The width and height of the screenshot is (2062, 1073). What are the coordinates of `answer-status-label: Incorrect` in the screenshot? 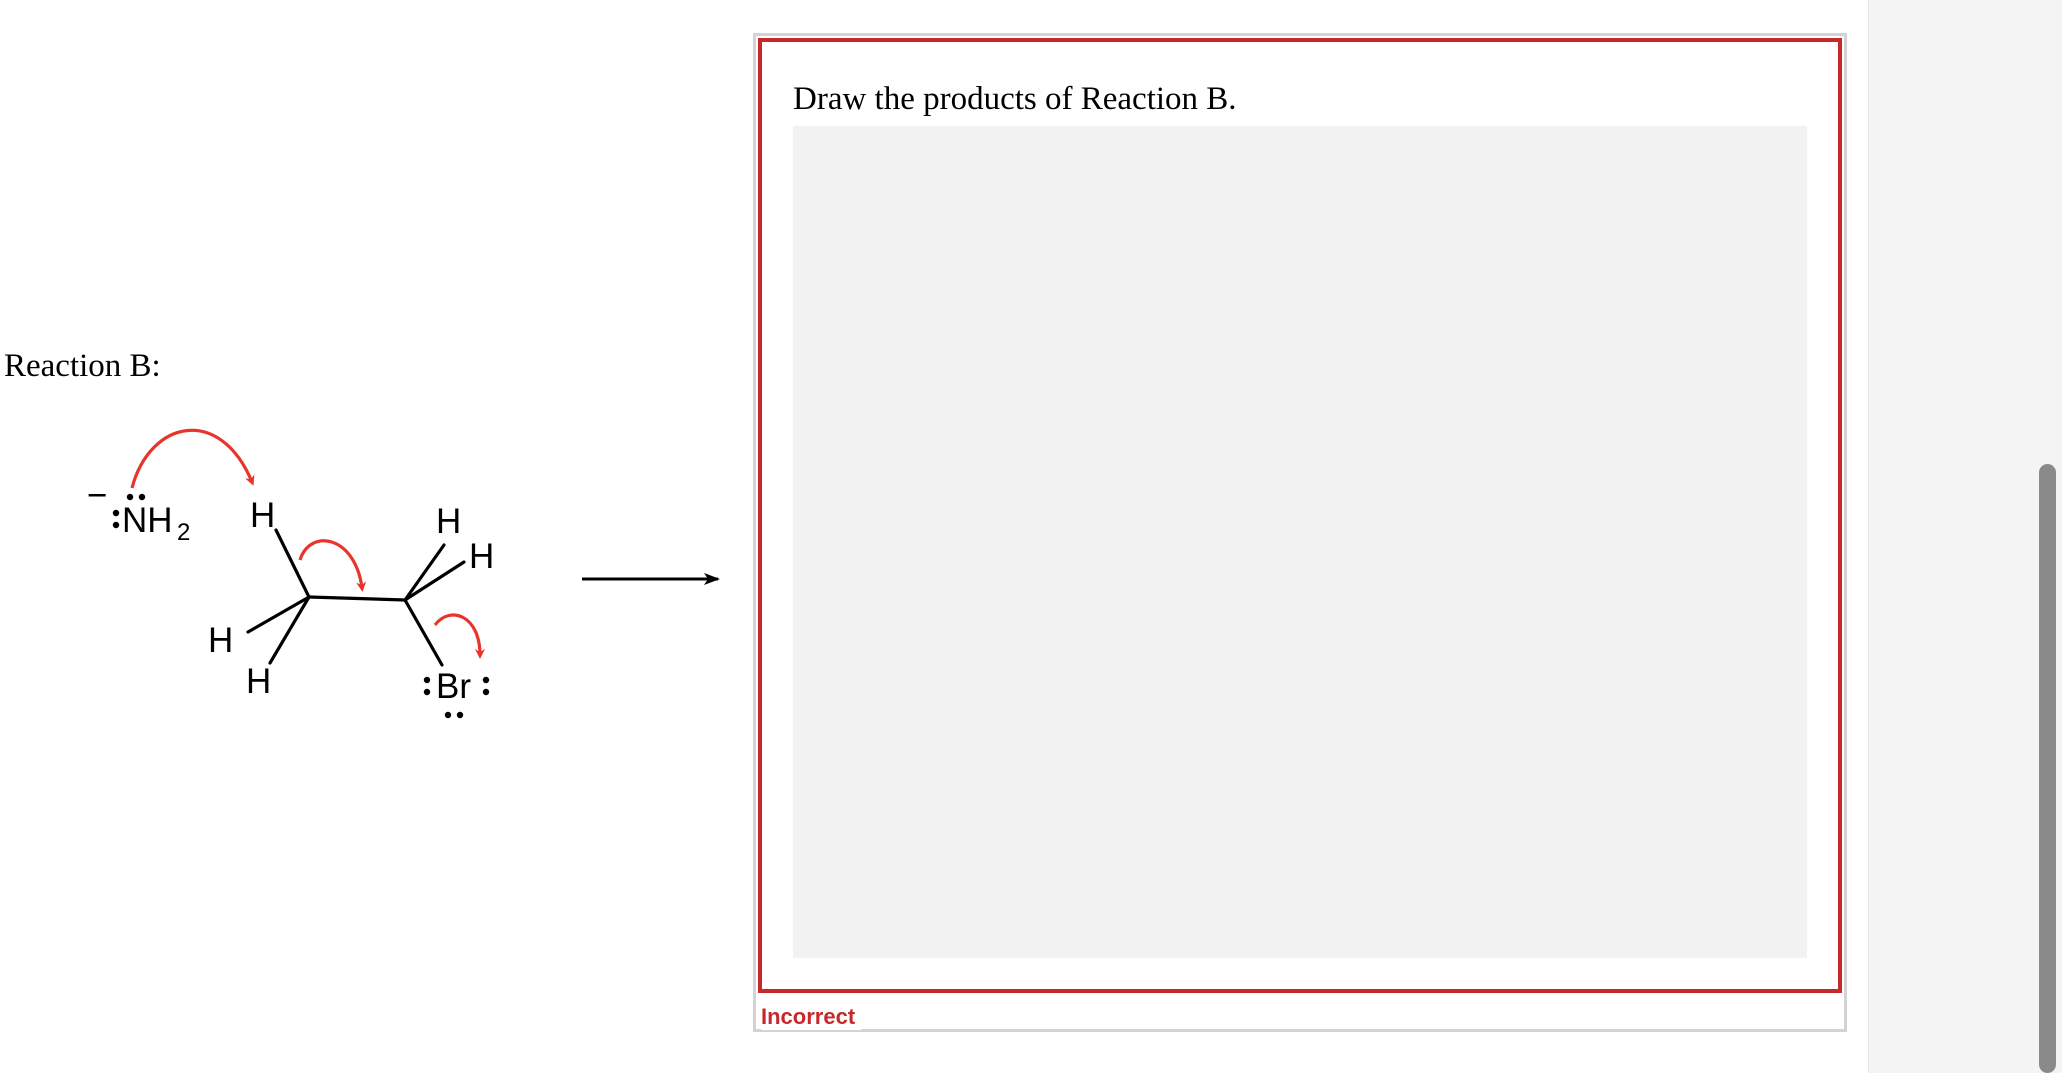 It's located at (811, 1017).